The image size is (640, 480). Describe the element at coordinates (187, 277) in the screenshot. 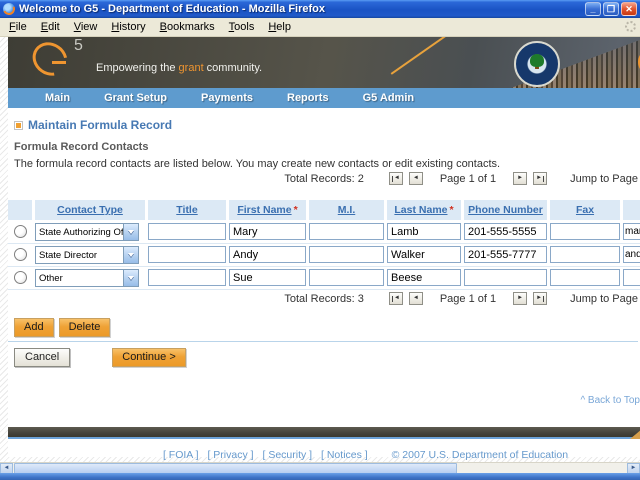

I see `row3-title-input` at that location.